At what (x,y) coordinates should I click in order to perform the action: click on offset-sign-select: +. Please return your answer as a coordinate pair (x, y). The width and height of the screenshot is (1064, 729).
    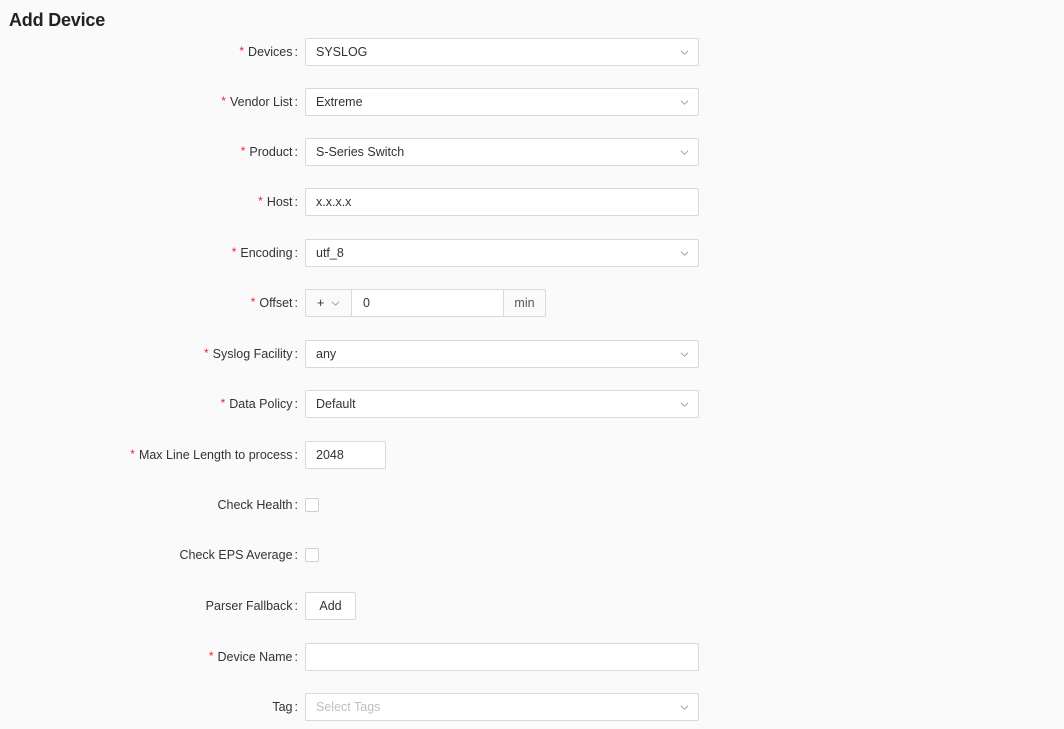
    Looking at the image, I should click on (328, 303).